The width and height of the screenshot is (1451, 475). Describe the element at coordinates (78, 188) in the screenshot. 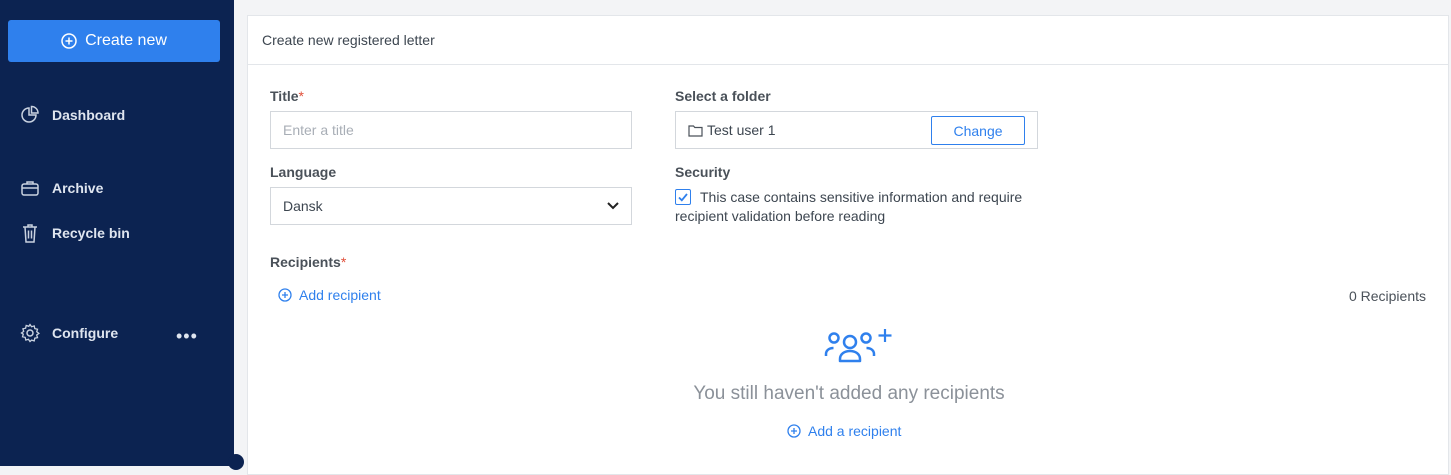

I see `sidebar-item-label: Archive` at that location.